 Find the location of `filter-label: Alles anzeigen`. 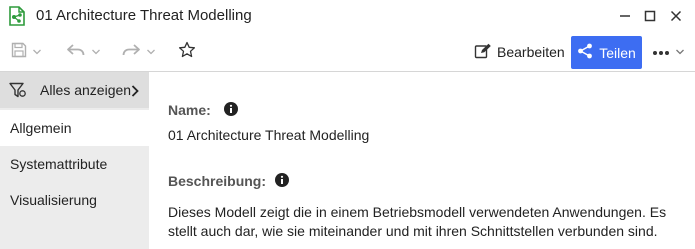

filter-label: Alles anzeigen is located at coordinates (86, 90).